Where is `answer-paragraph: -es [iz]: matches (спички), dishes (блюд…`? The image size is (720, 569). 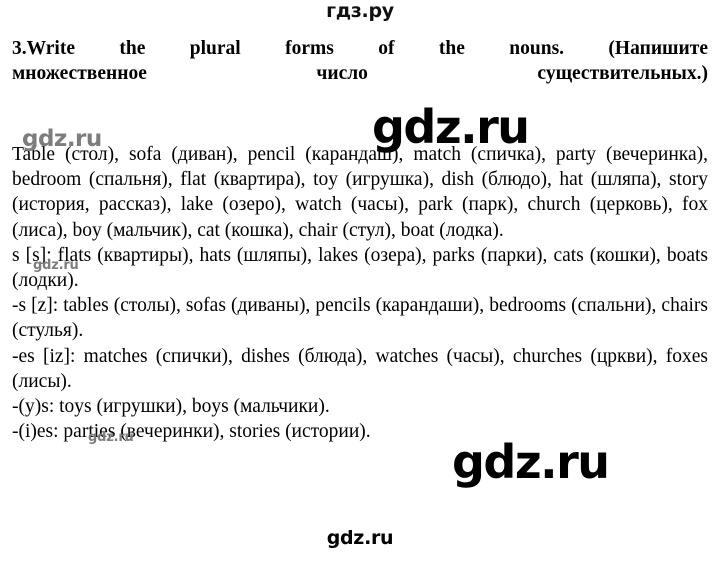
answer-paragraph: -es [iz]: matches (спички), dishes (блюд… is located at coordinates (360, 368).